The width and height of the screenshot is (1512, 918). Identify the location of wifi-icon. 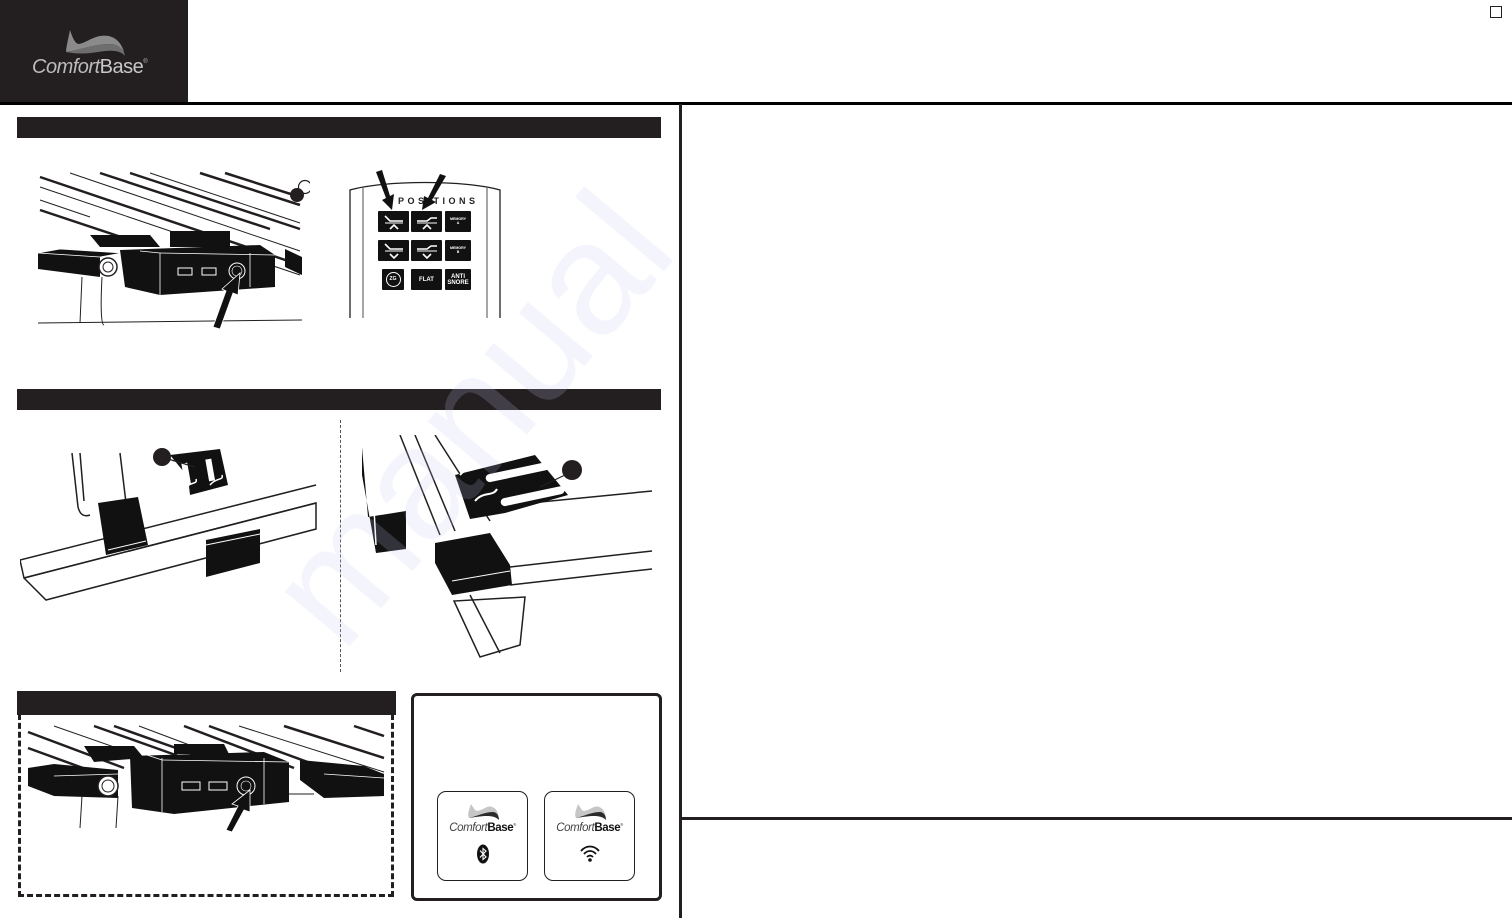
(589, 853).